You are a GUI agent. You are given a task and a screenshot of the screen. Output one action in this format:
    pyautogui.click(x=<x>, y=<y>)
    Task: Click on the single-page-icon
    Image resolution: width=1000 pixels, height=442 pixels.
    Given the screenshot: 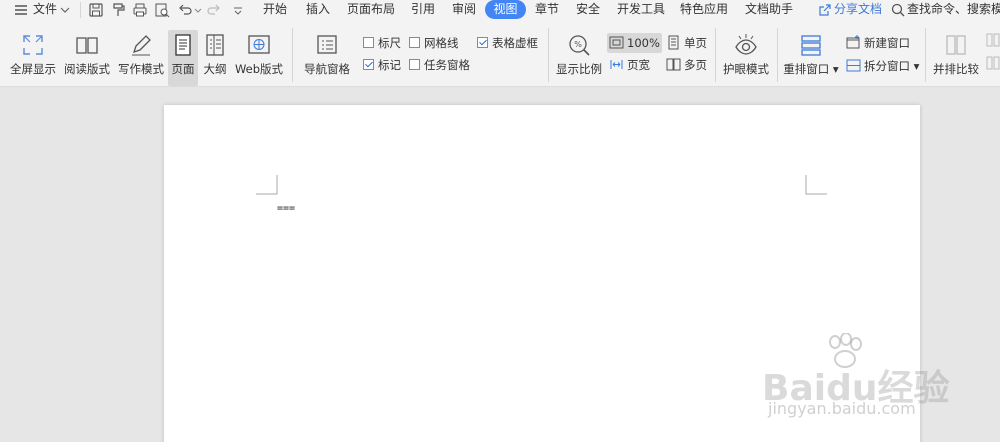 What is the action you would take?
    pyautogui.click(x=673, y=42)
    